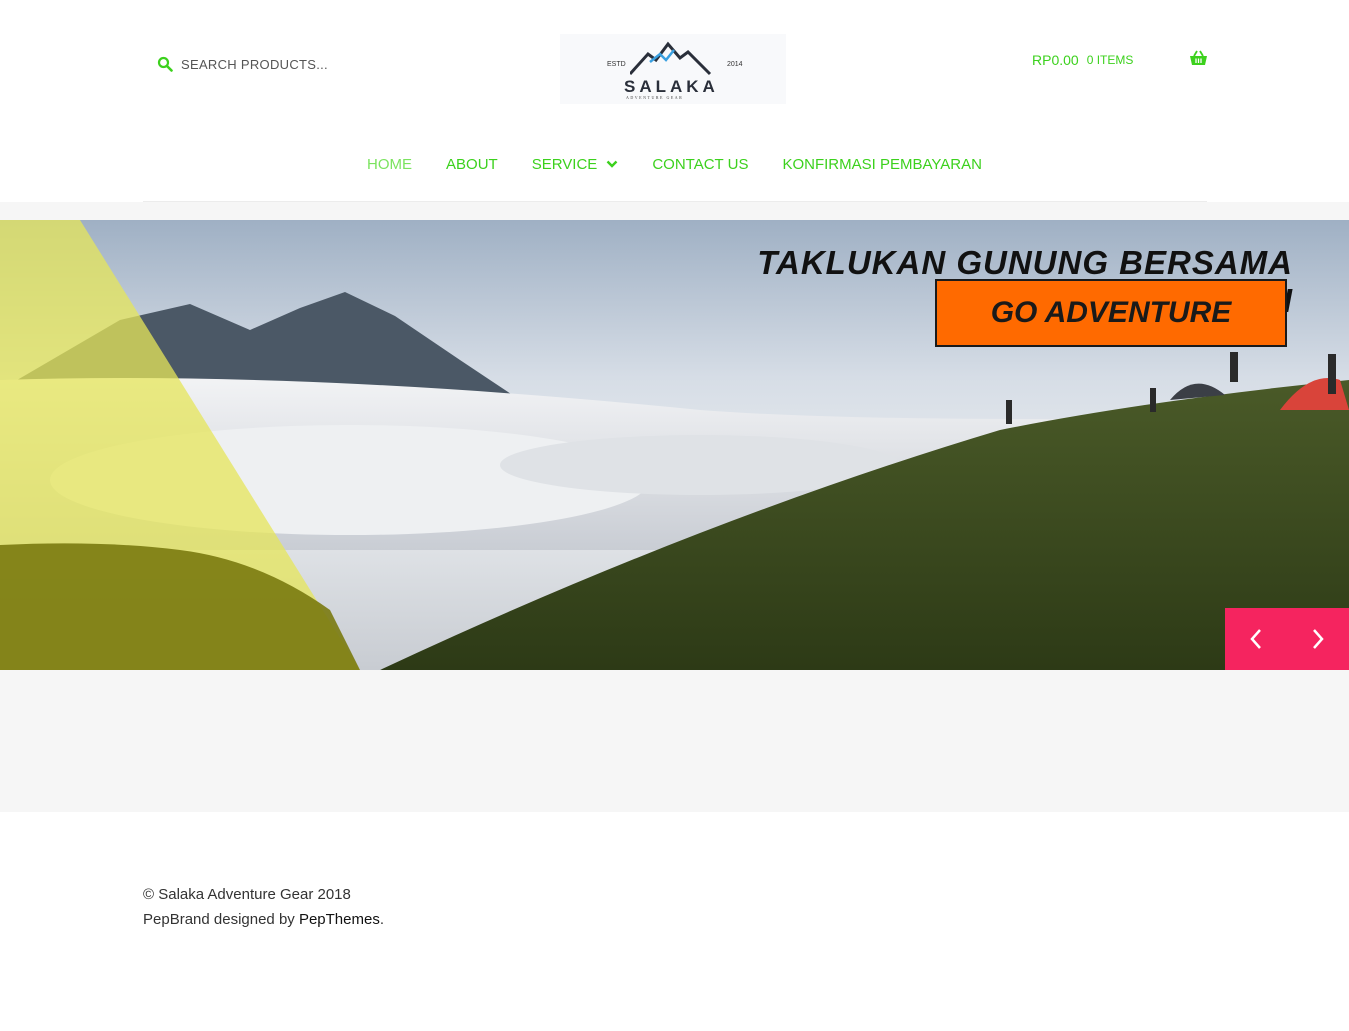 Image resolution: width=1349 pixels, height=1031 pixels. I want to click on header-cart: RP0.00 0 ITEMS, so click(1120, 60).